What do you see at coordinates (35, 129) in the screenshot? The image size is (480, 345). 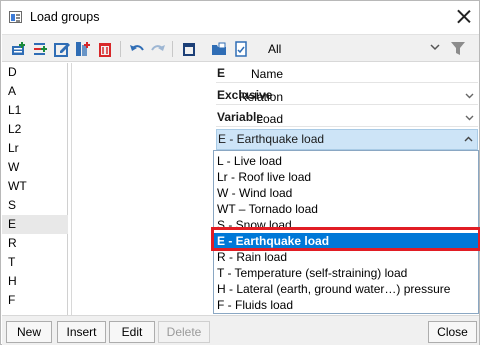 I see `list-item: L2` at bounding box center [35, 129].